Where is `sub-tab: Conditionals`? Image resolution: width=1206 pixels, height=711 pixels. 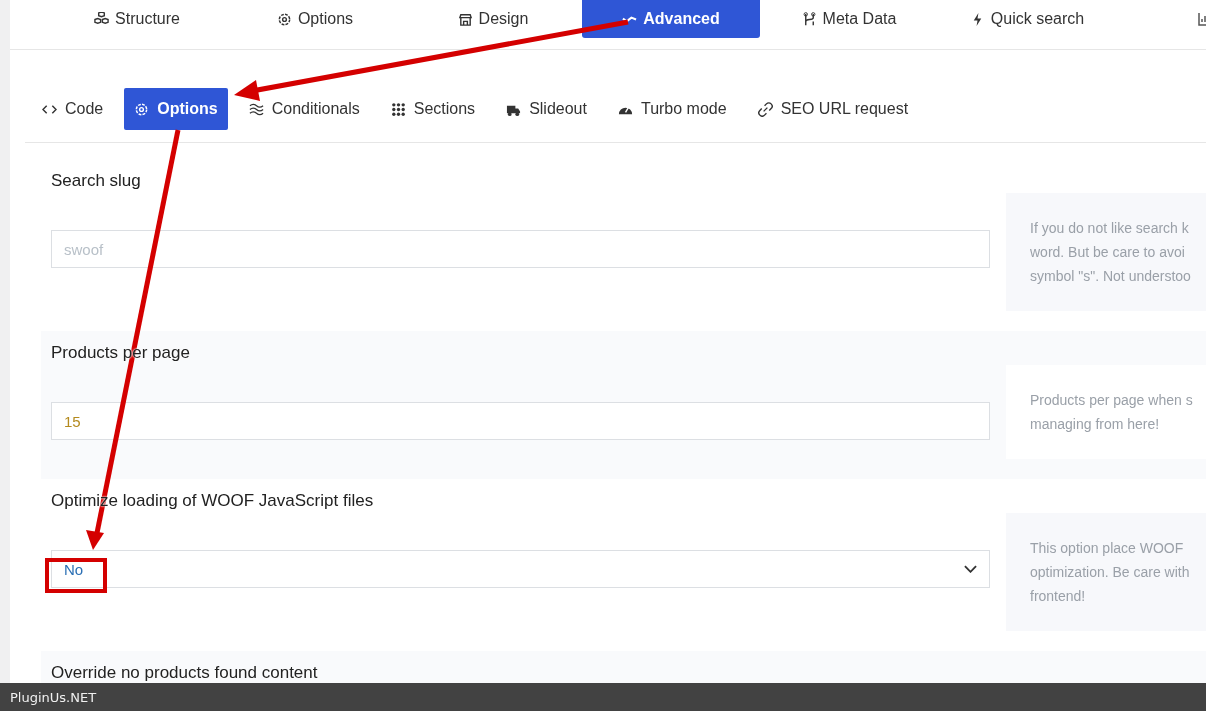 sub-tab: Conditionals is located at coordinates (304, 109).